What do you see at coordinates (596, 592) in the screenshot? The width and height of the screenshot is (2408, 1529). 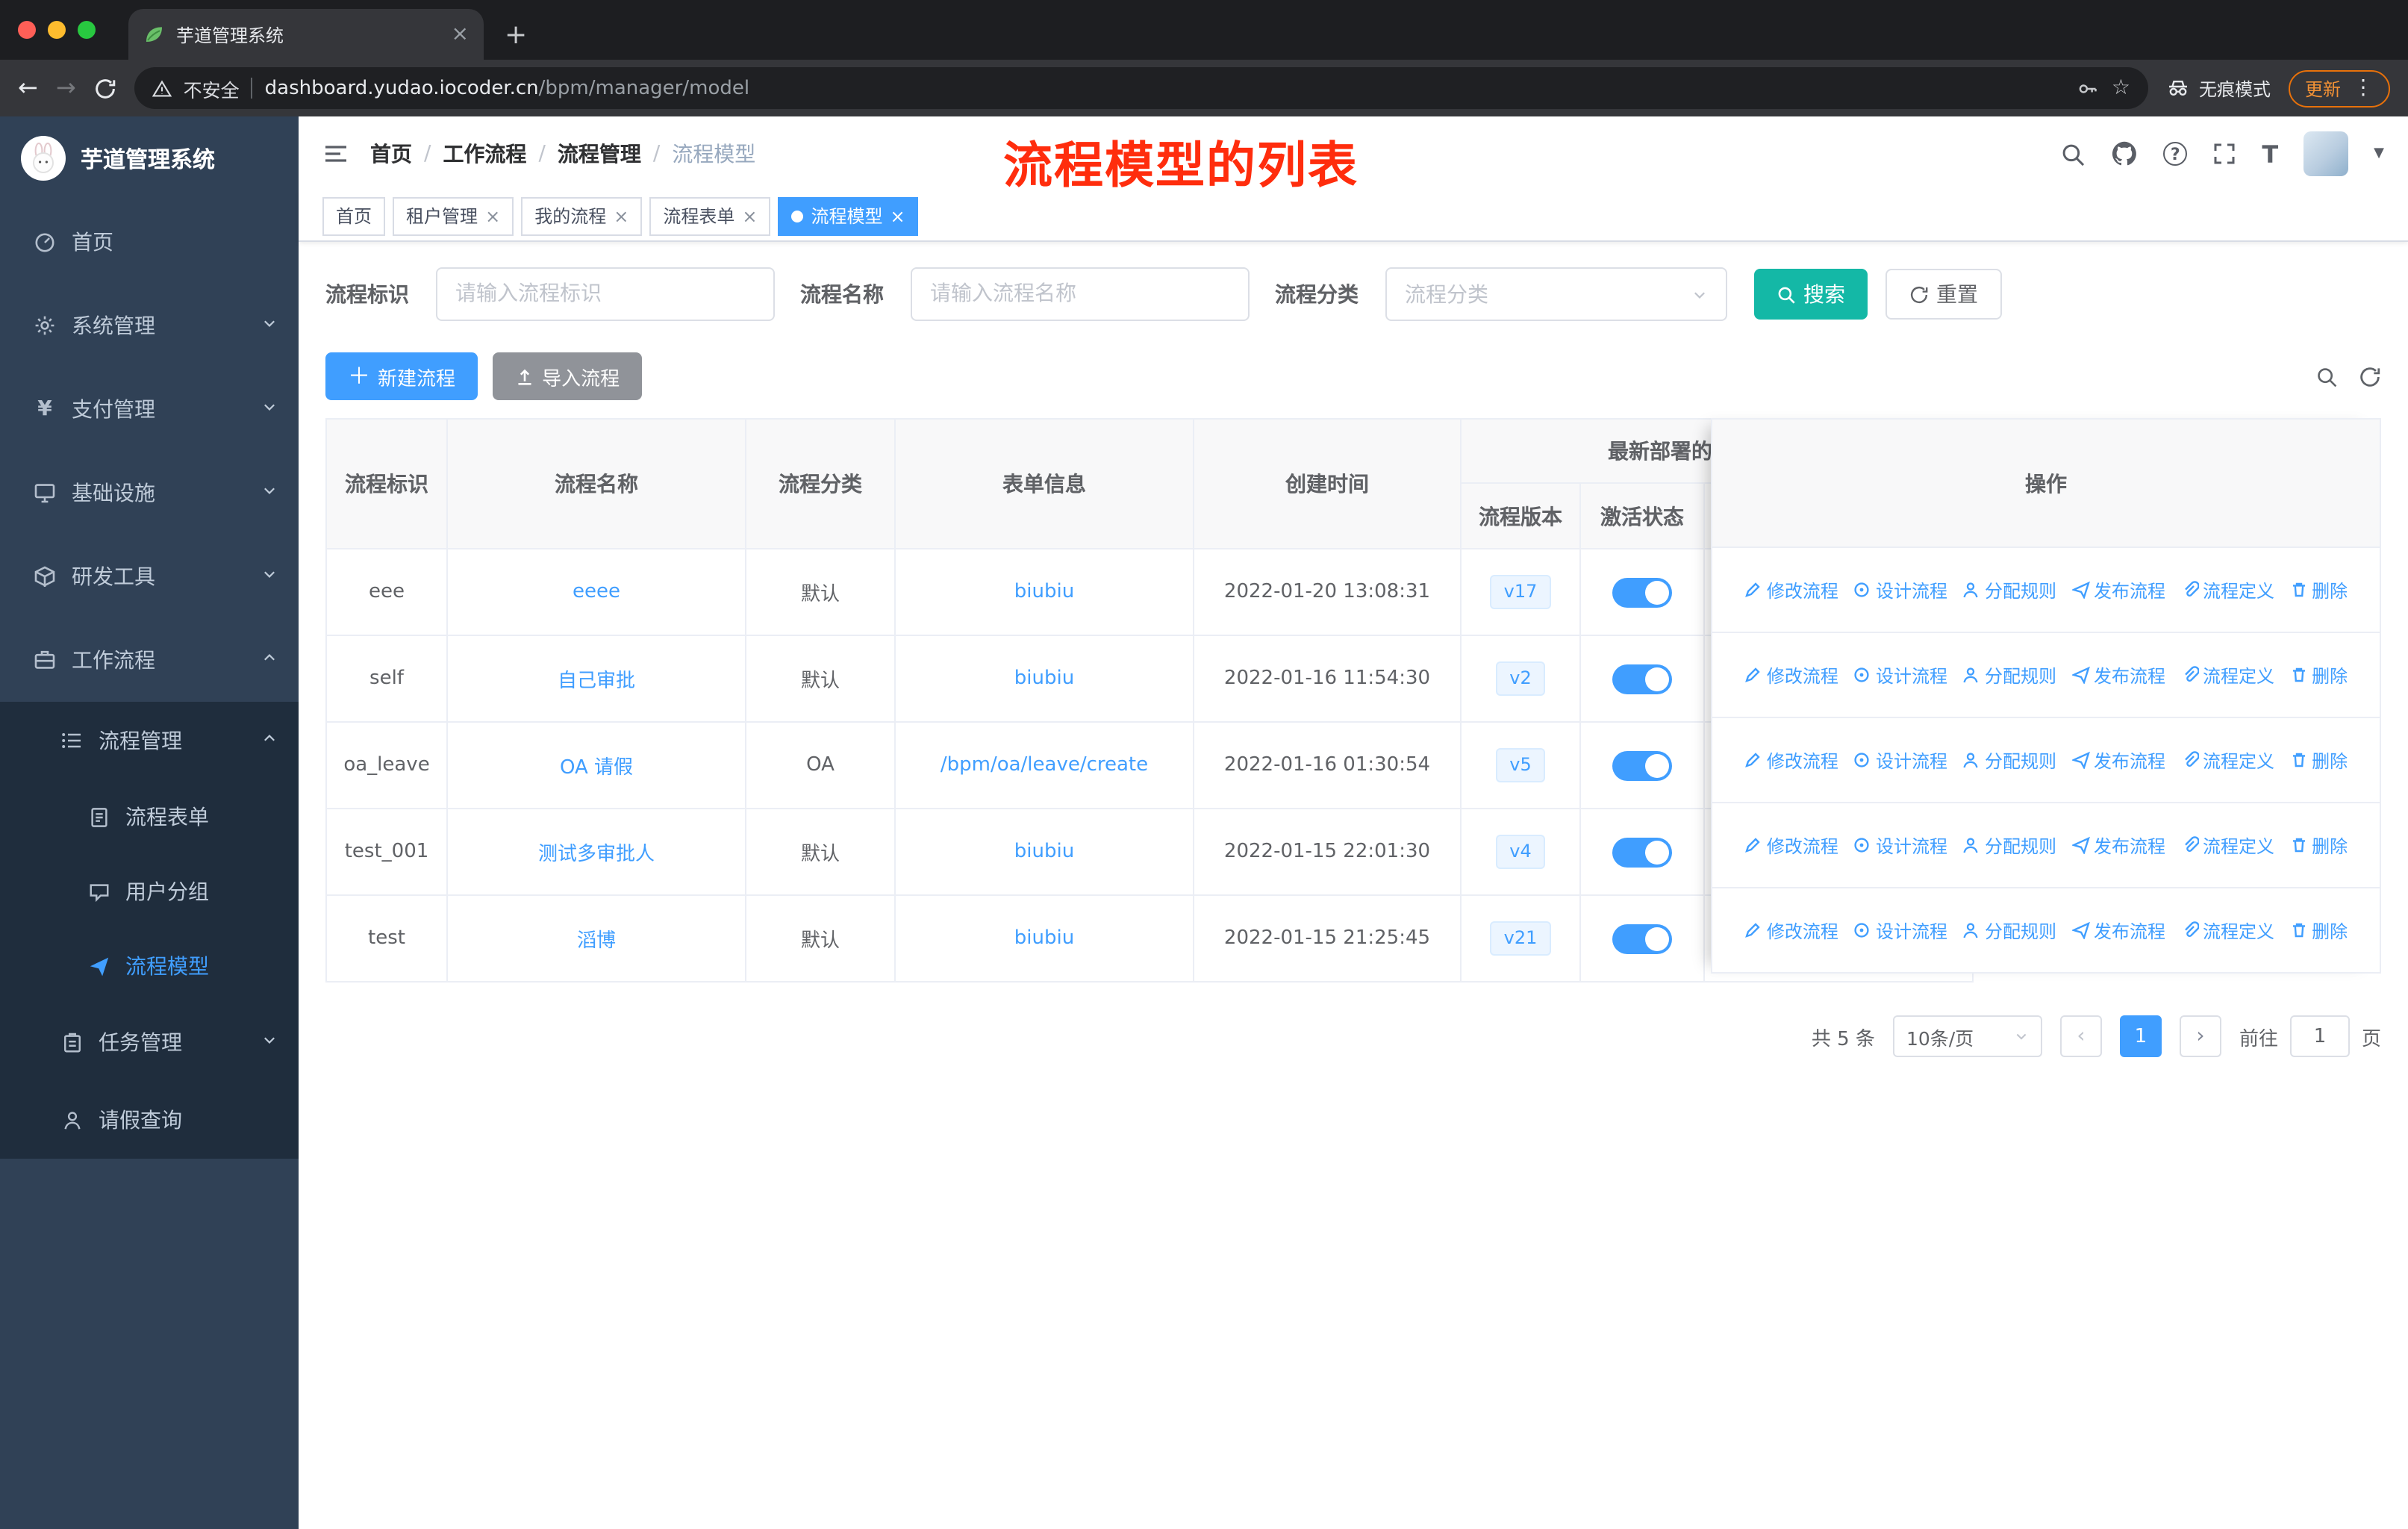 I see `name-link: eeee` at bounding box center [596, 592].